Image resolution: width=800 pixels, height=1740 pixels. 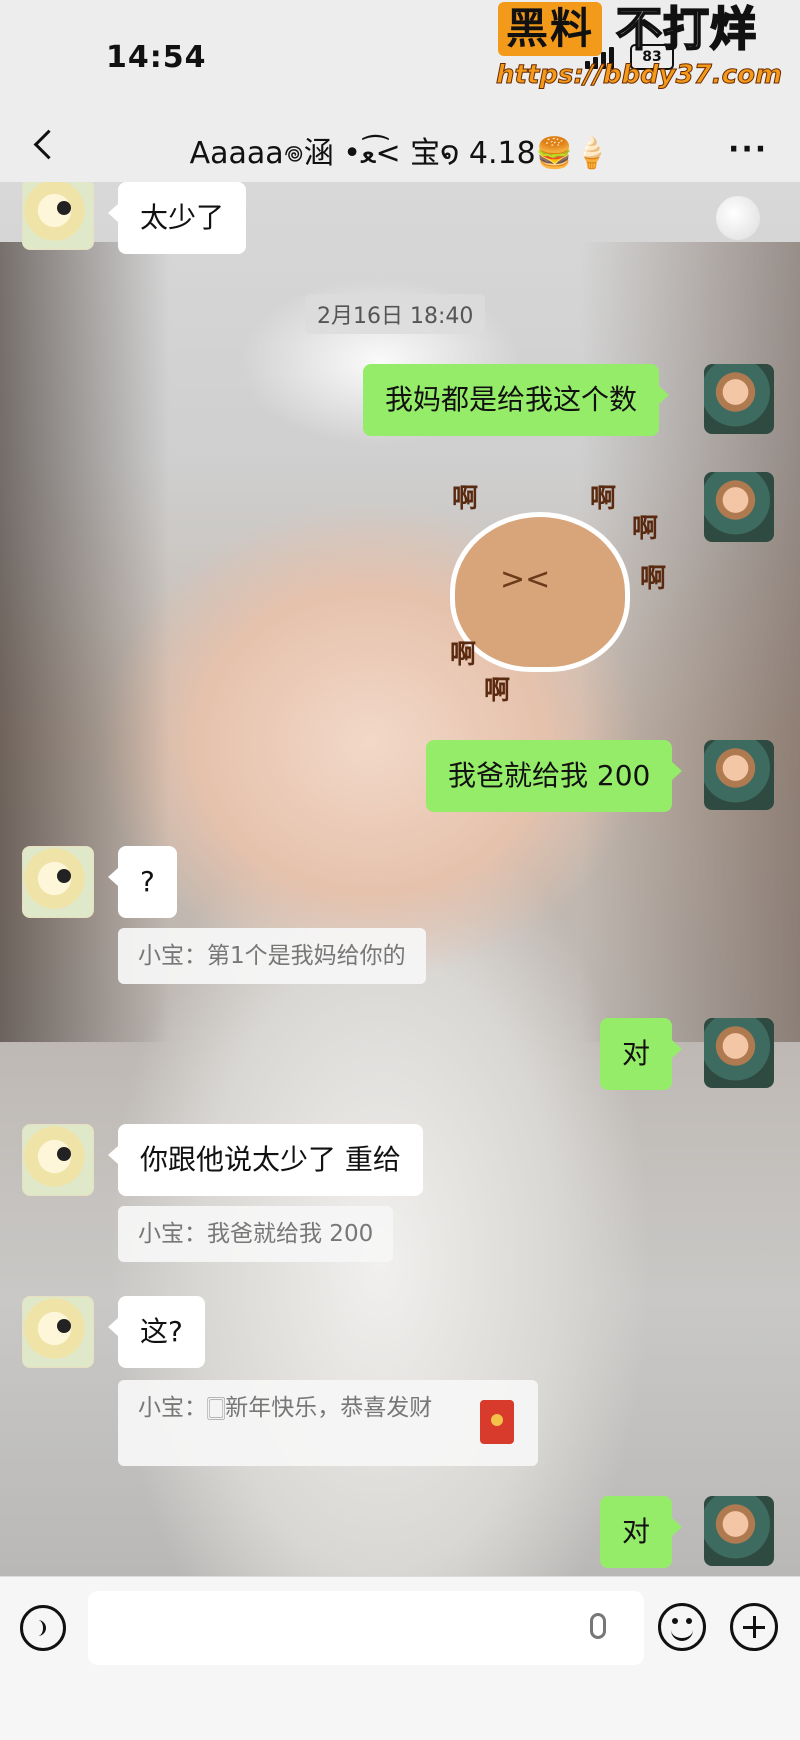 What do you see at coordinates (400, 153) in the screenshot?
I see `chat-title: Aaaaa𖦹涵 •ﻌ<͡ 宝໑ 4.18🍔🍦` at bounding box center [400, 153].